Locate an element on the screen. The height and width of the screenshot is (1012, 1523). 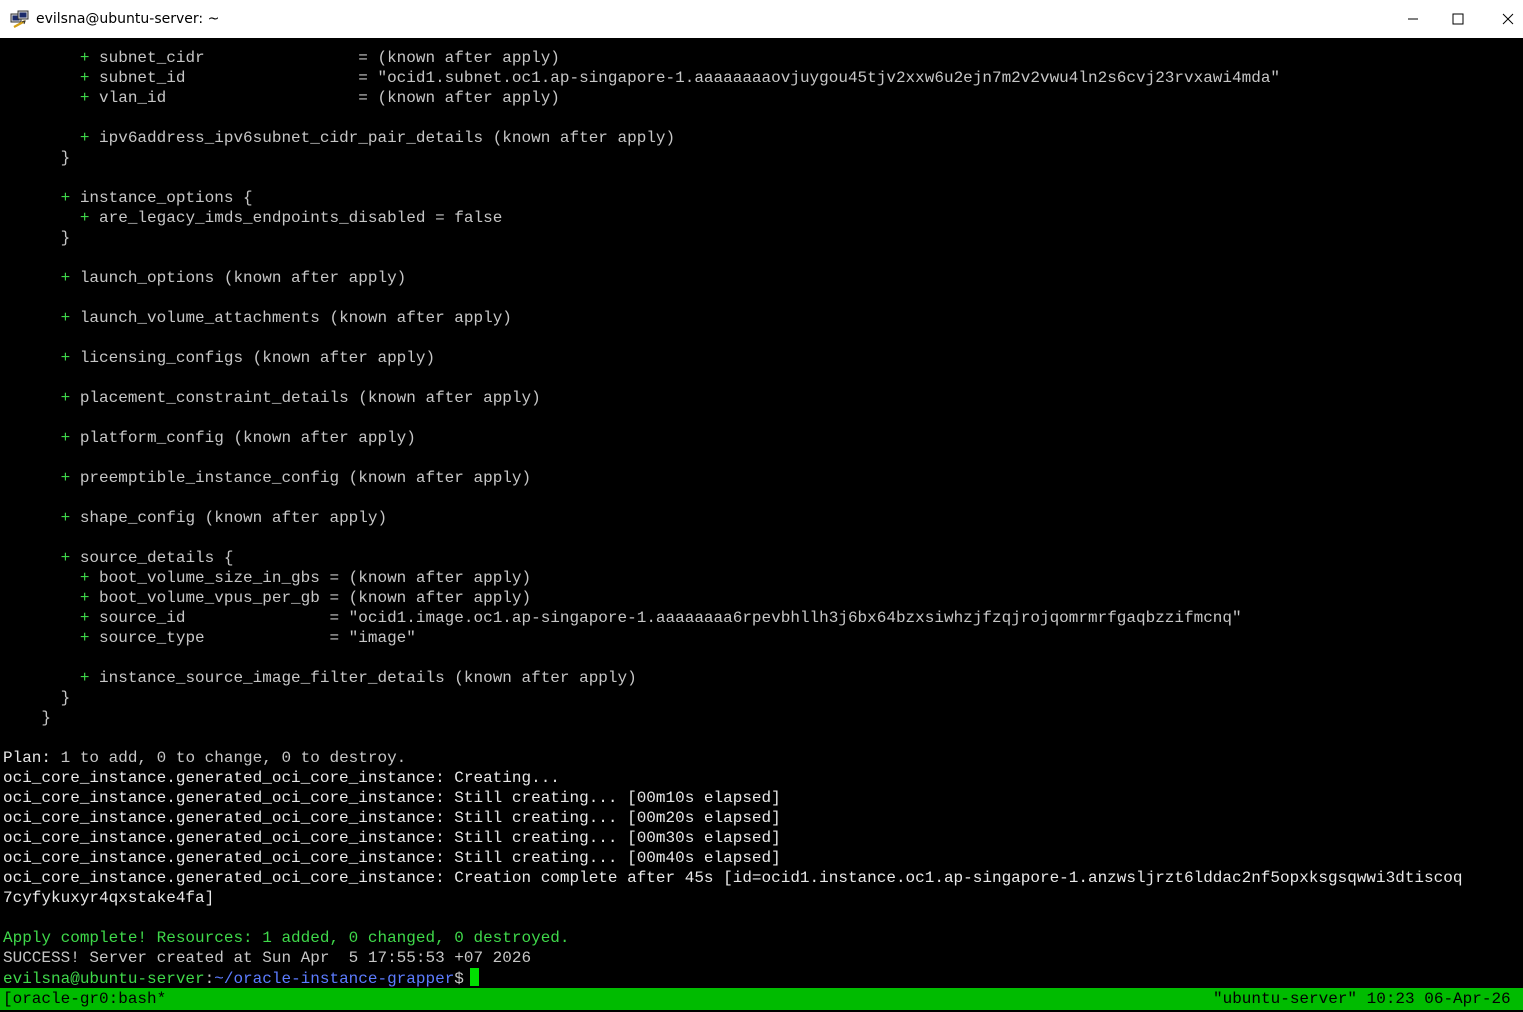
terminal-text: shape_config (known after apply) is located at coordinates (229, 518).